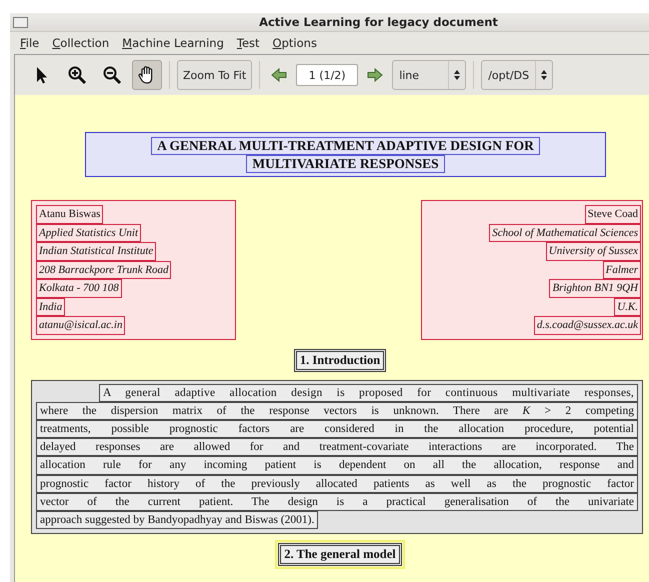 Image resolution: width=649 pixels, height=582 pixels. I want to click on hand-icon, so click(147, 75).